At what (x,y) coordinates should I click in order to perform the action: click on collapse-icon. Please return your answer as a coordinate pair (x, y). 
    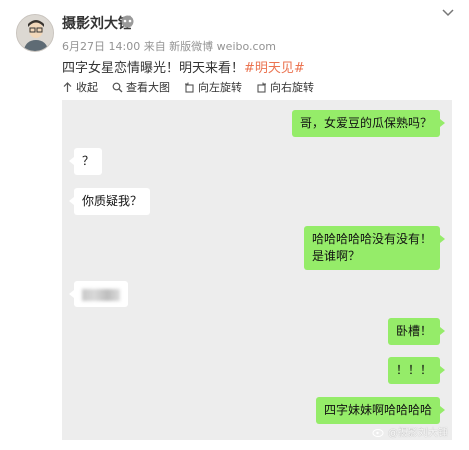
    Looking at the image, I should click on (67, 86).